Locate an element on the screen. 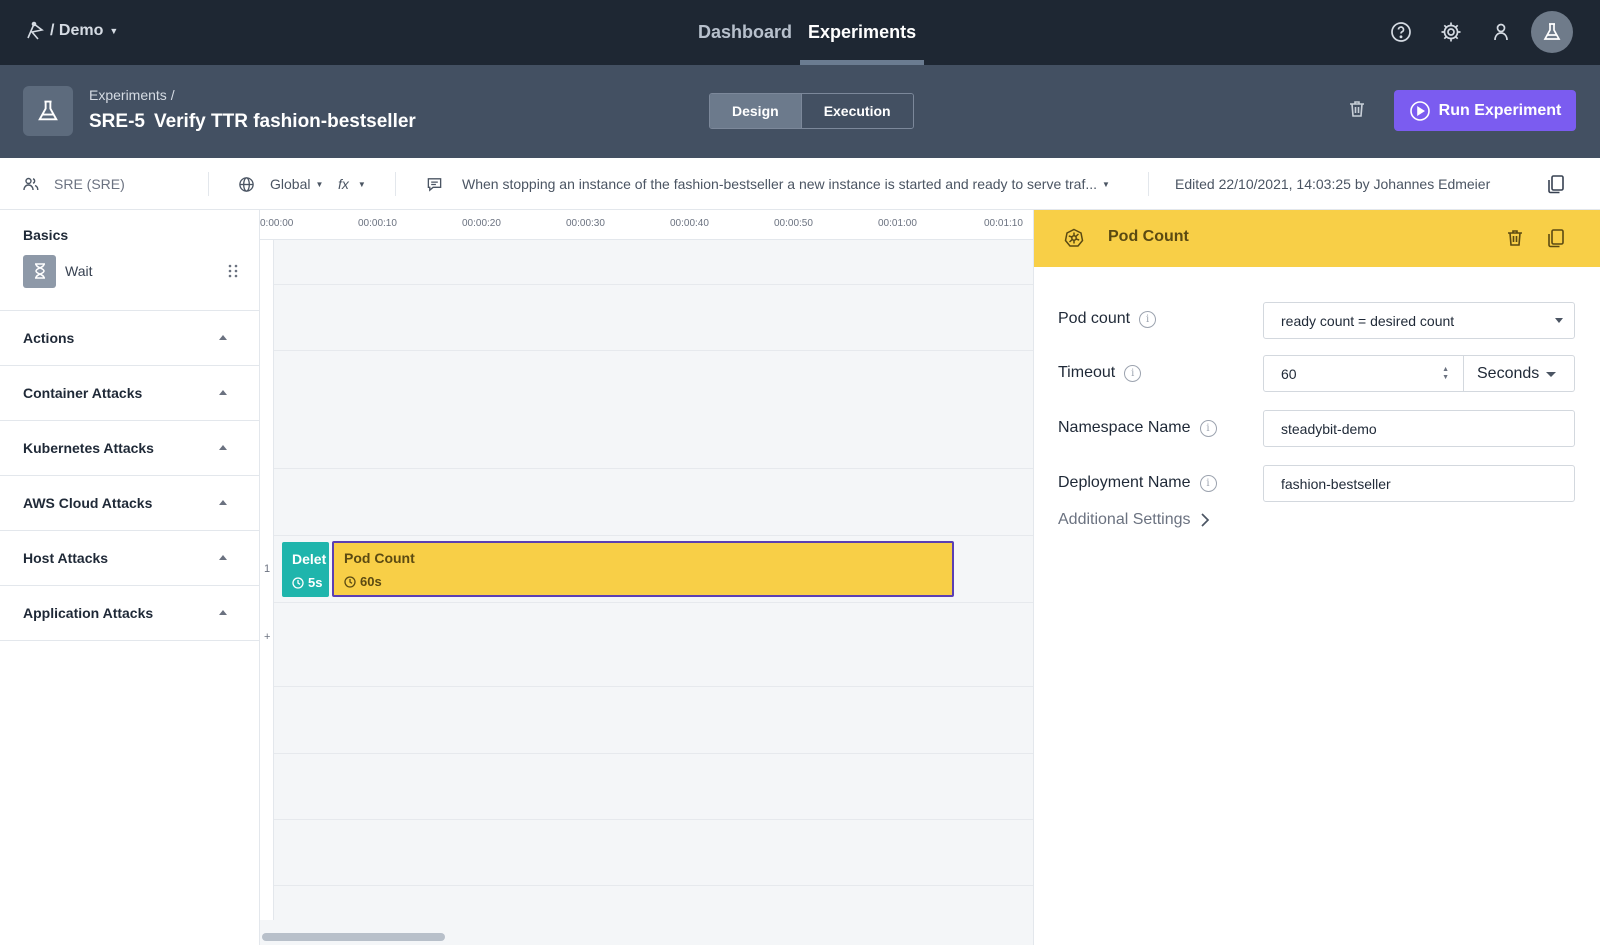 This screenshot has height=945, width=1600. duplicate-step-icon is located at coordinates (1556, 240).